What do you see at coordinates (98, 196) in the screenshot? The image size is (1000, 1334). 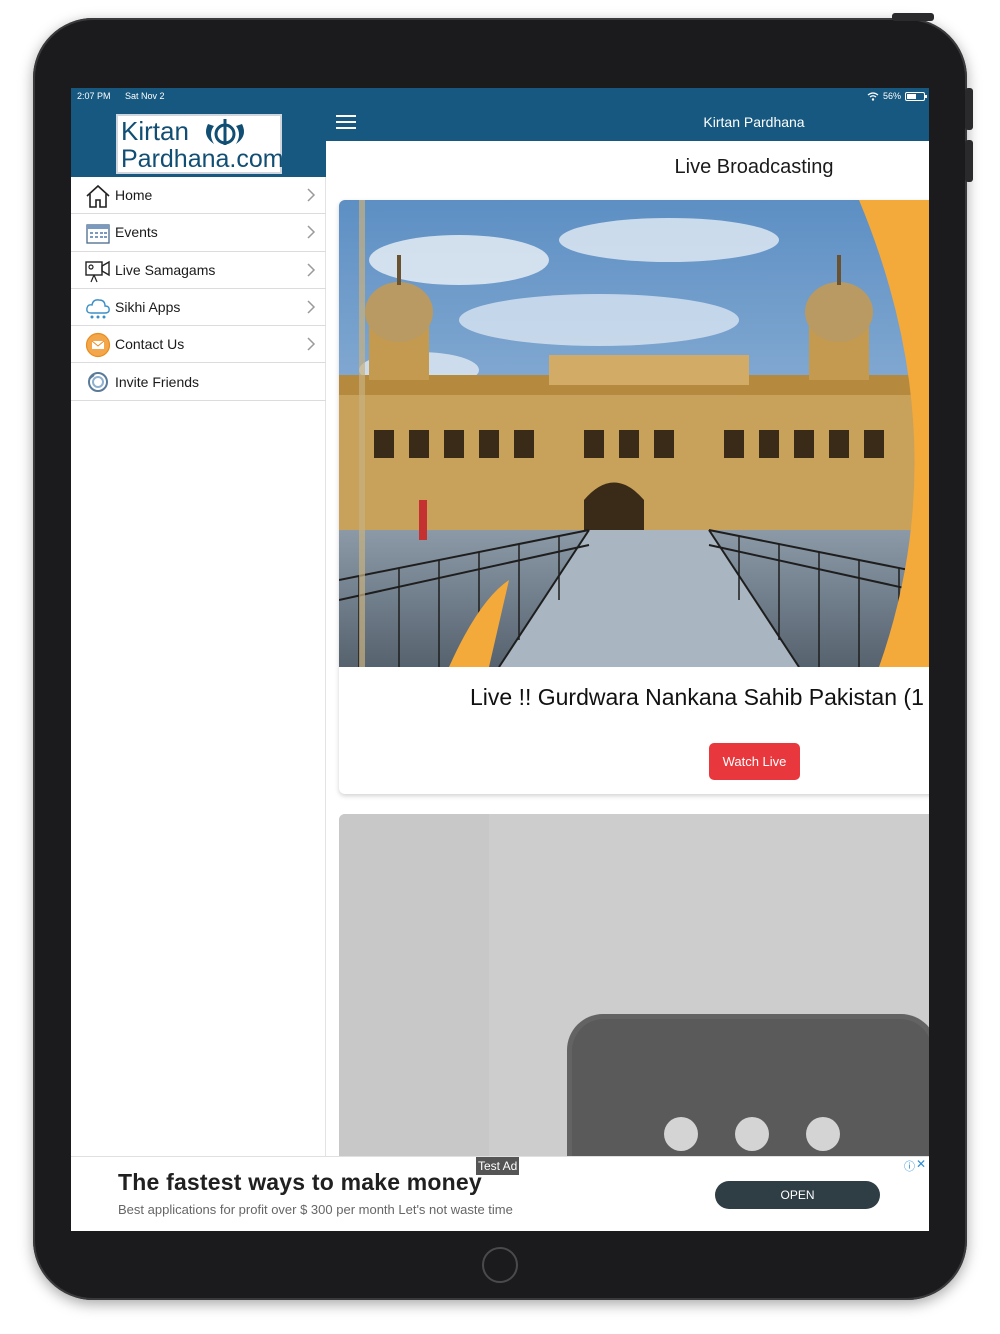 I see `home-icon` at bounding box center [98, 196].